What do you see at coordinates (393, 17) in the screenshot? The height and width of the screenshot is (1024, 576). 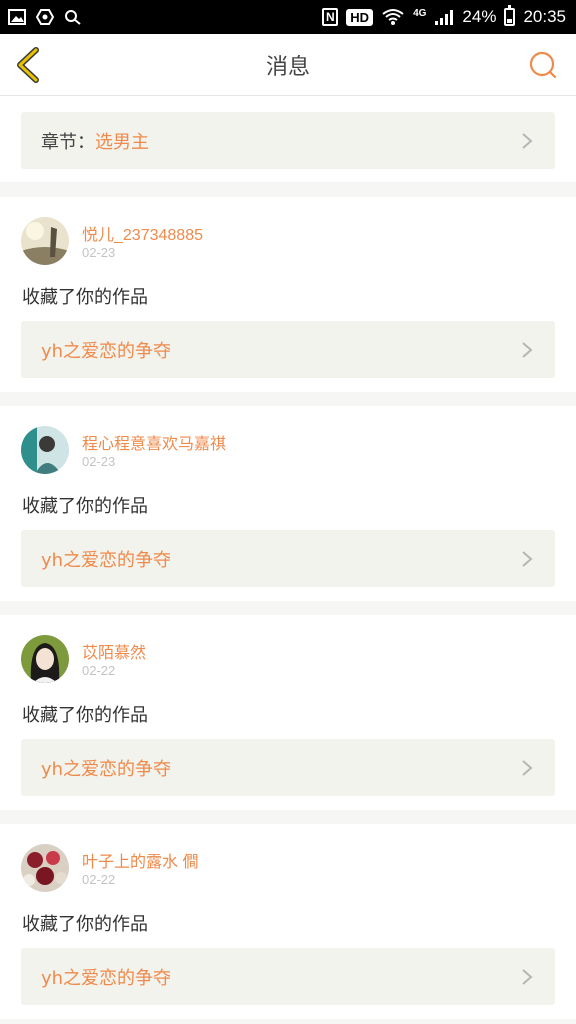 I see `wifi-icon` at bounding box center [393, 17].